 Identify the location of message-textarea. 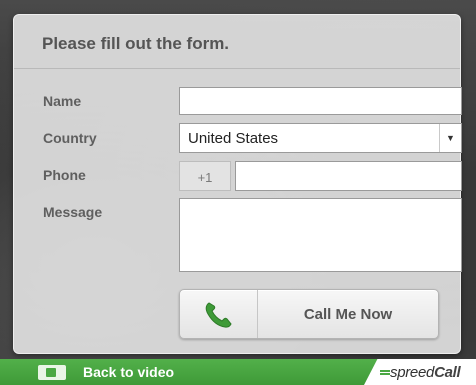
(320, 235).